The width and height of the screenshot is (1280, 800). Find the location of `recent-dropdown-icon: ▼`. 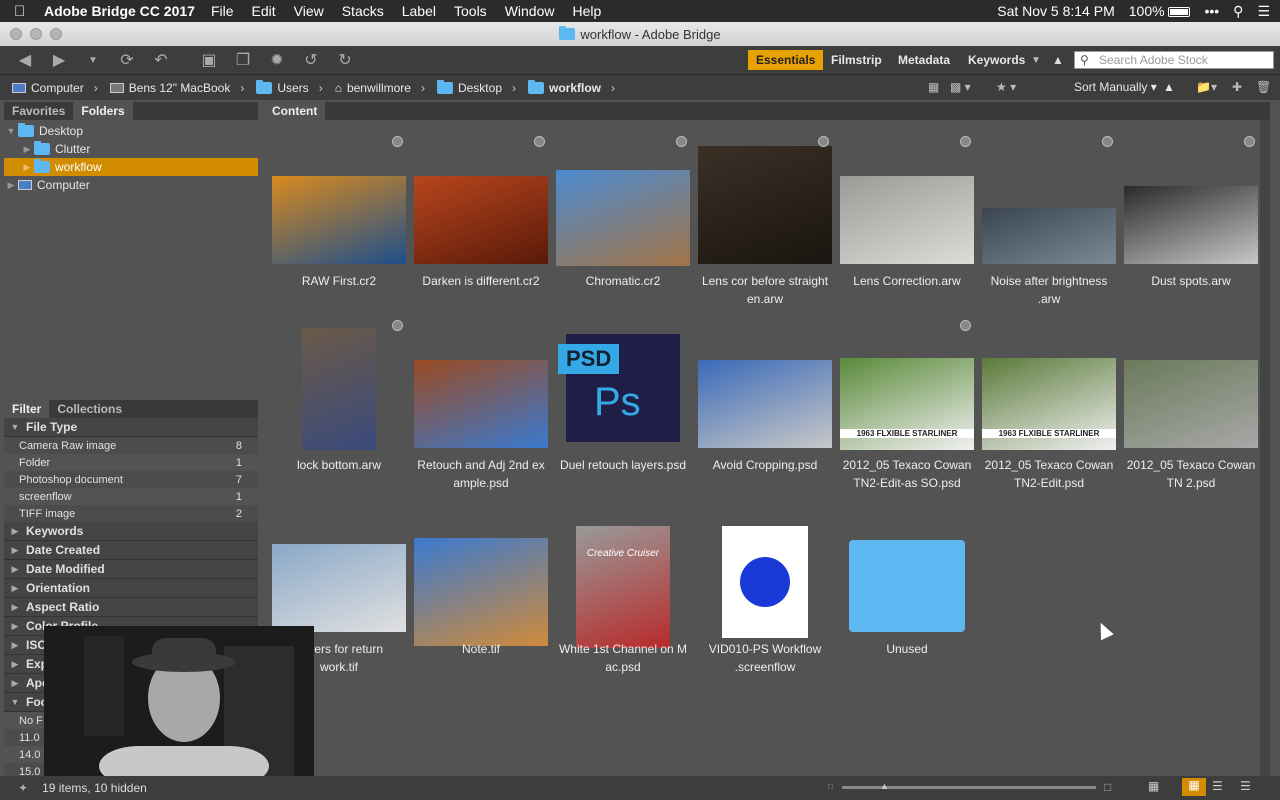

recent-dropdown-icon: ▼ is located at coordinates (93, 60).